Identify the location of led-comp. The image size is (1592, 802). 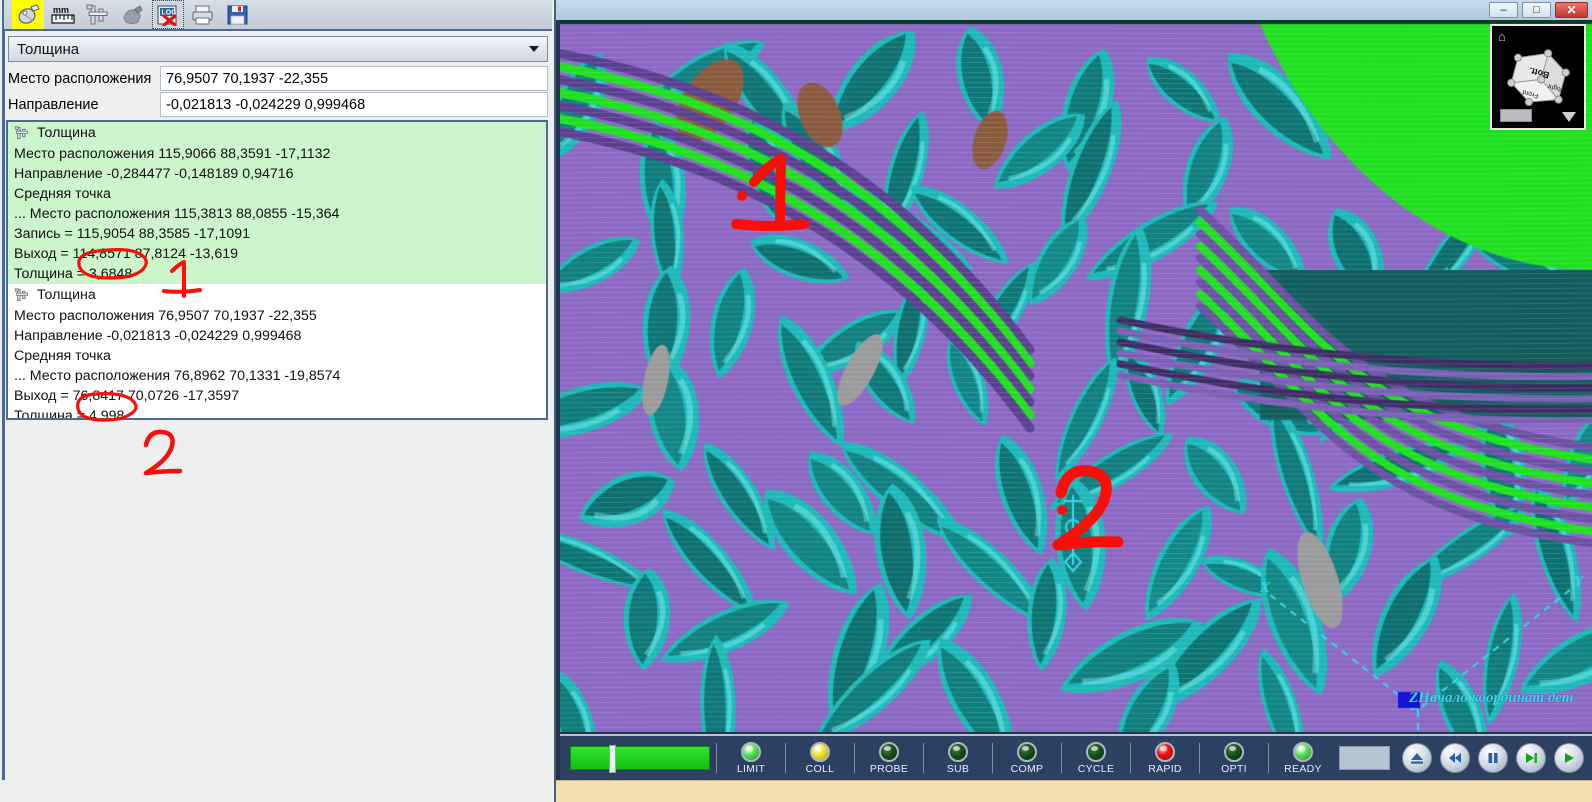
(1027, 751).